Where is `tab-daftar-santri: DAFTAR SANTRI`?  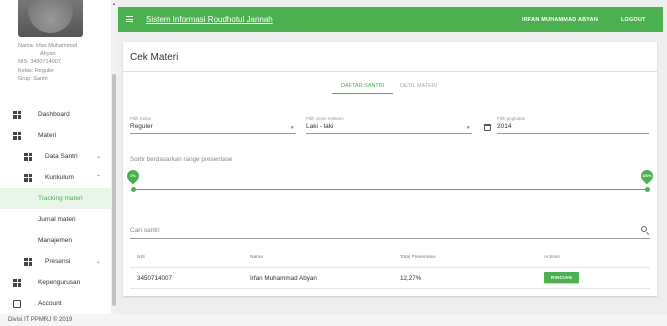 tab-daftar-santri: DAFTAR SANTRI is located at coordinates (362, 86).